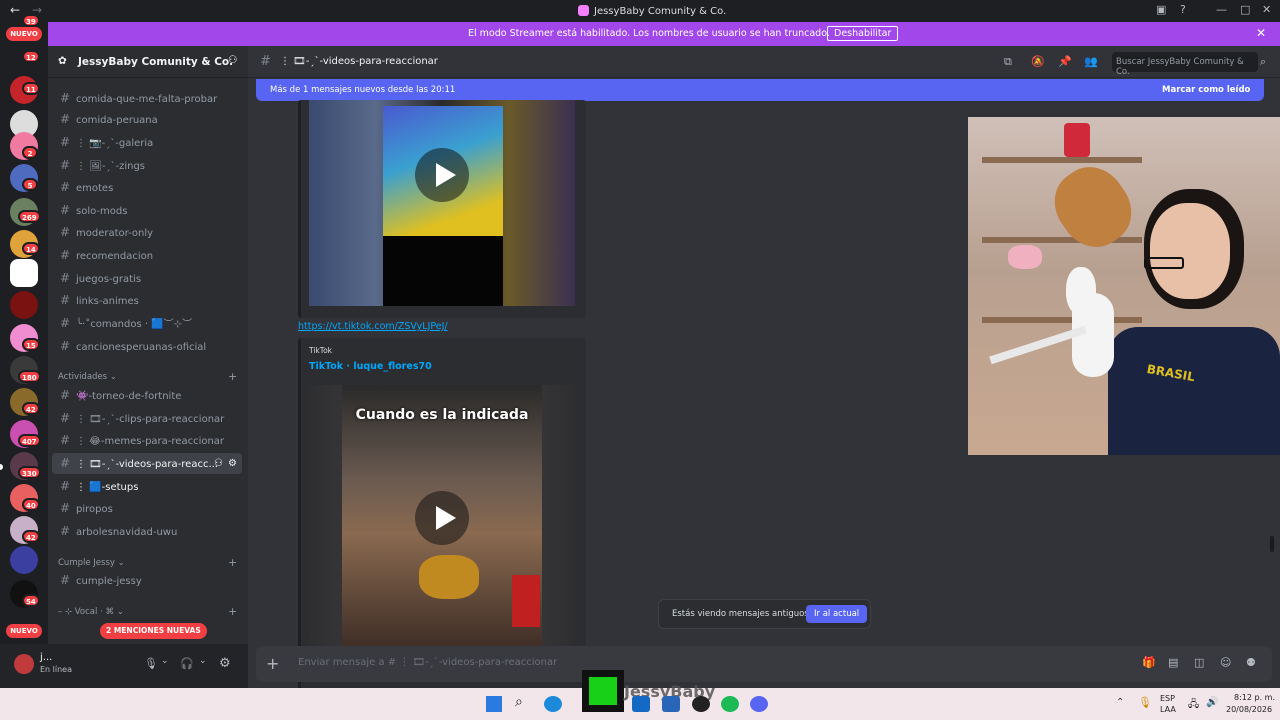 The image size is (1280, 720). I want to click on volume-icon: 🔊, so click(1212, 702).